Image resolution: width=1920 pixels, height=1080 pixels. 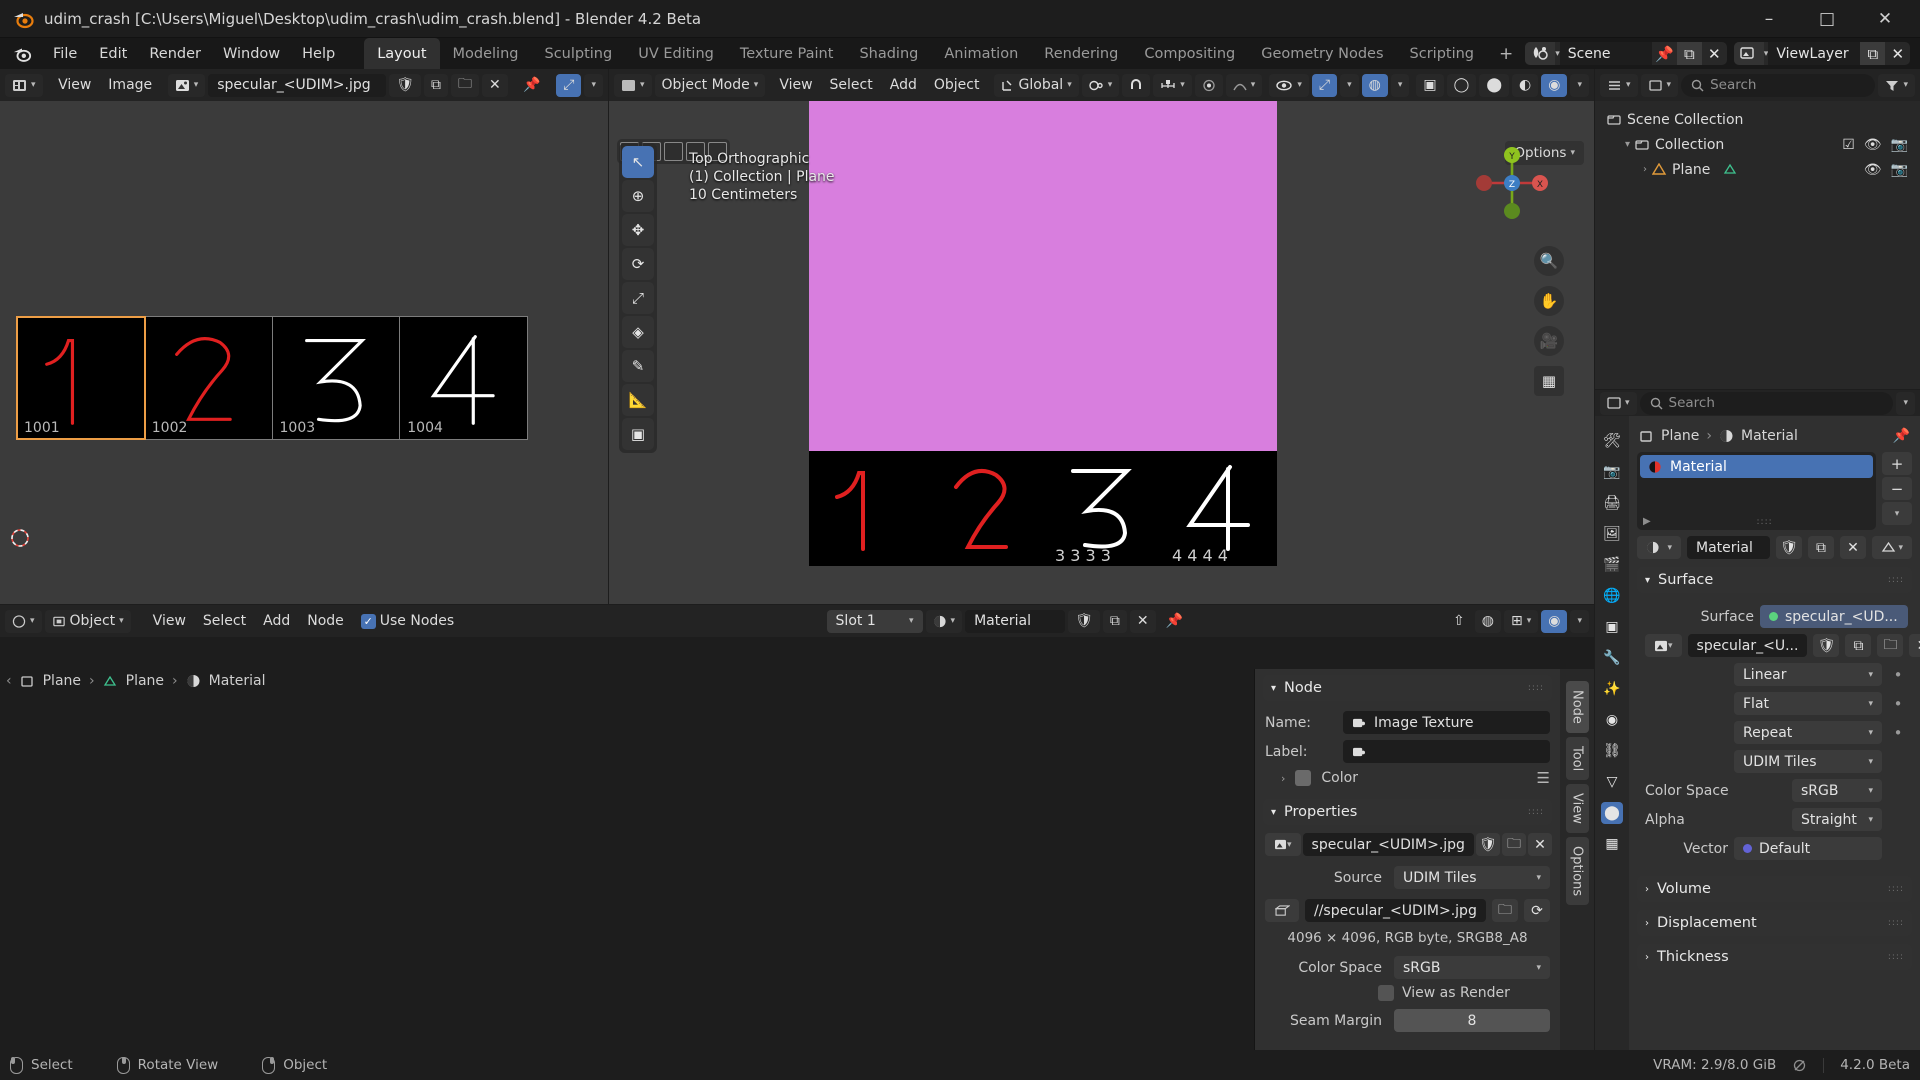 I want to click on tool-scale-icon: ⤢, so click(x=638, y=298).